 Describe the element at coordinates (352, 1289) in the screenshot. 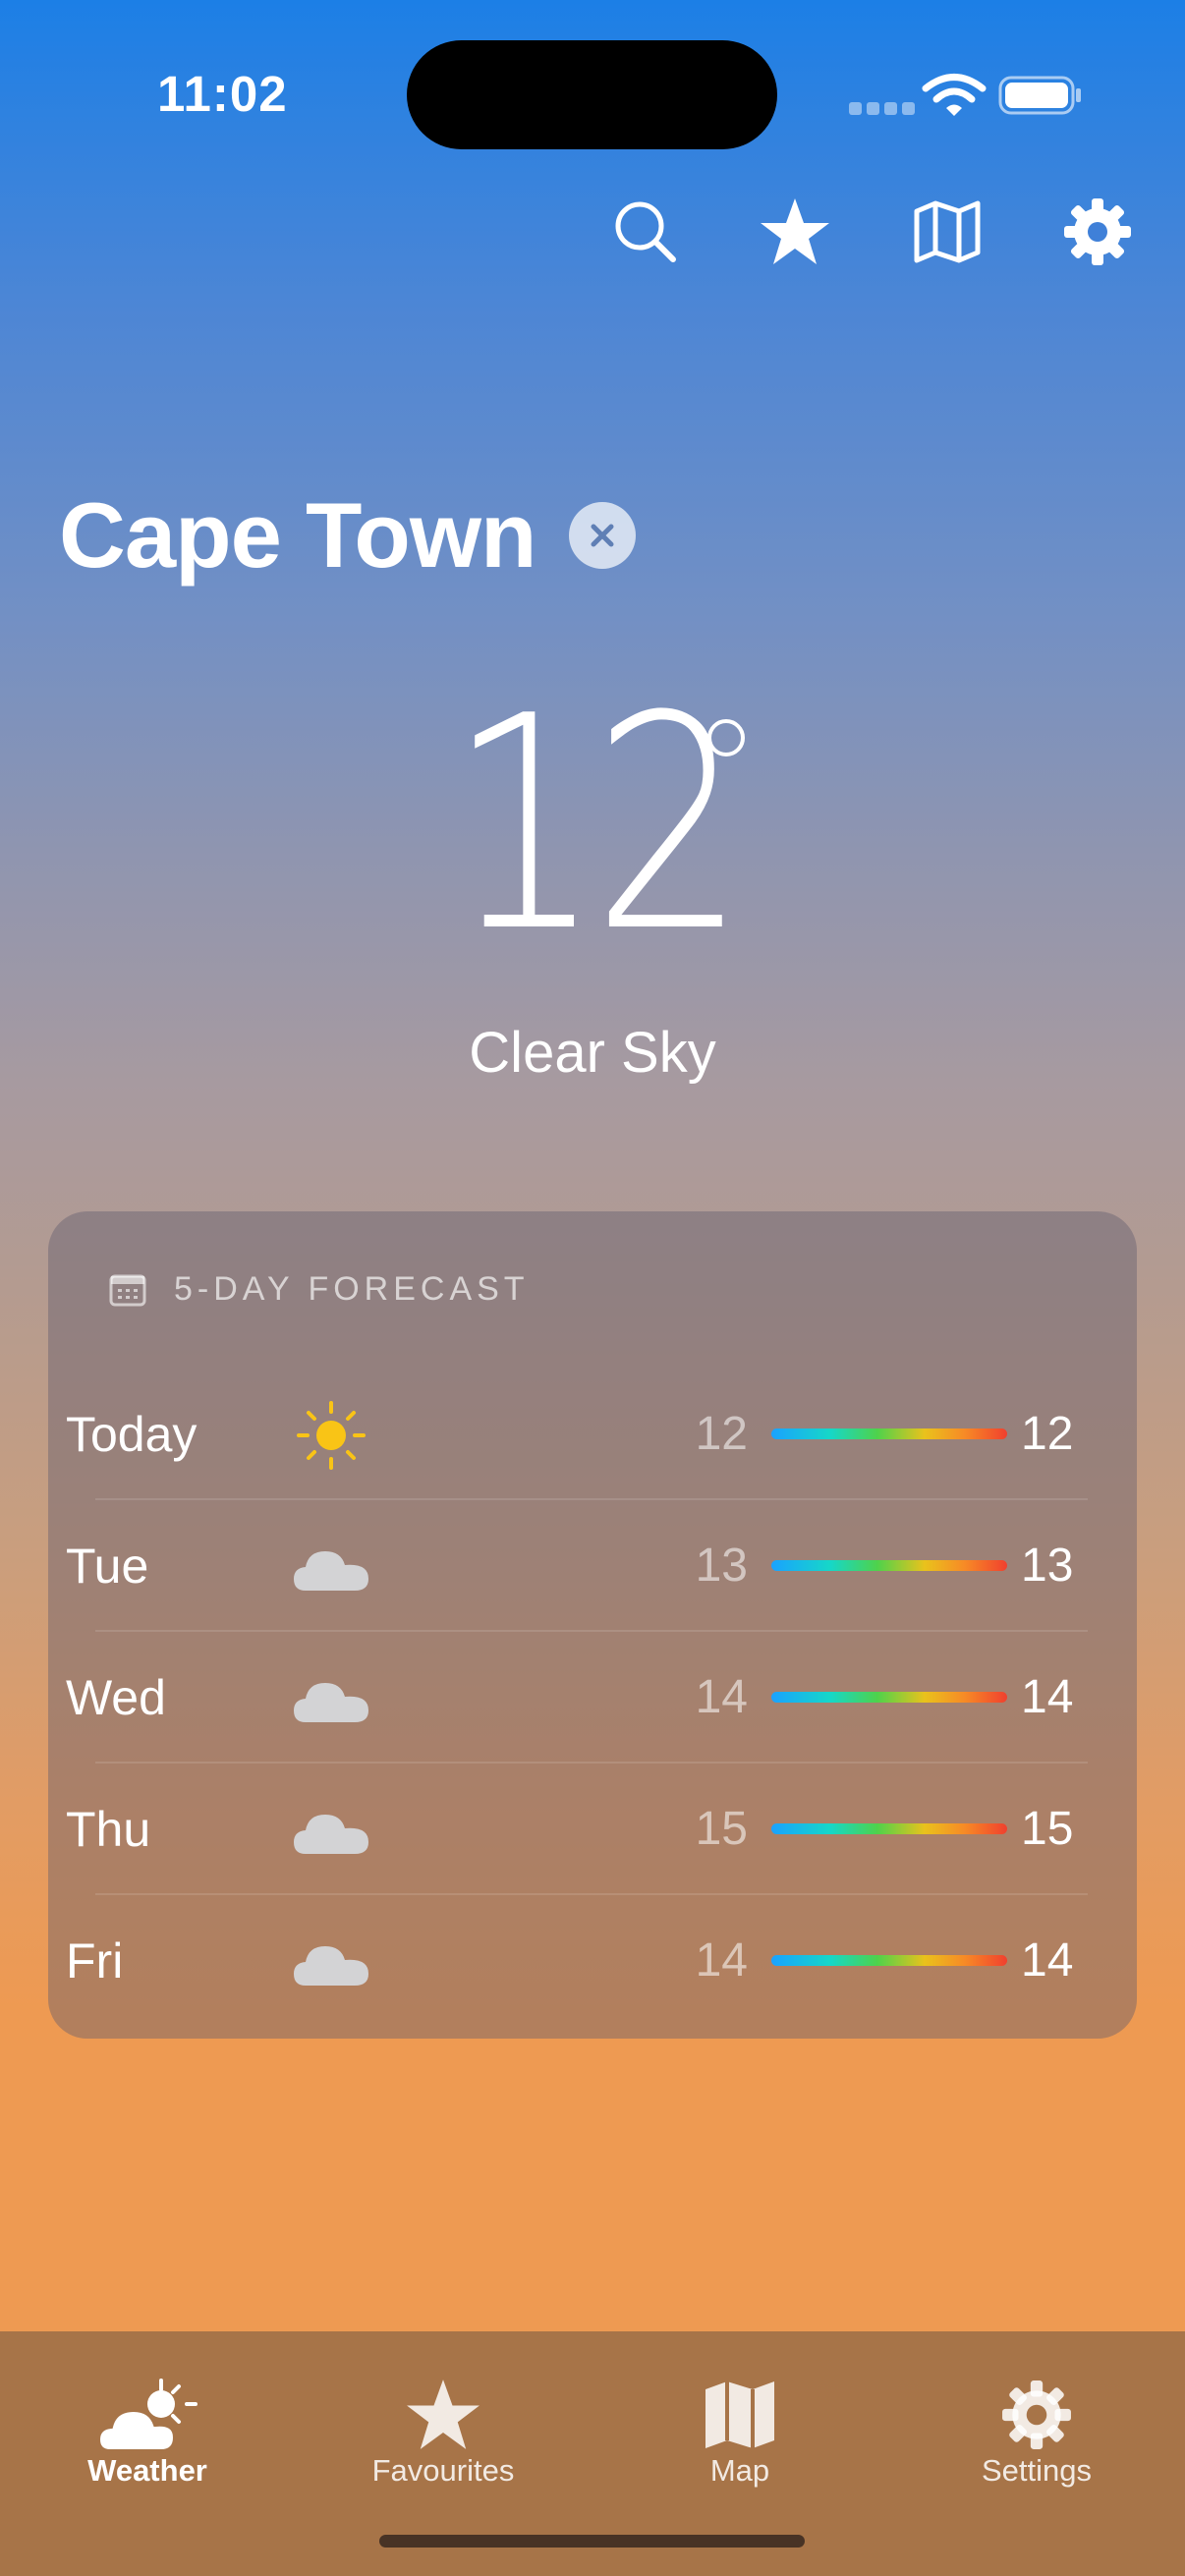

I see `forecast-title: 5-DAY FORECAST` at that location.